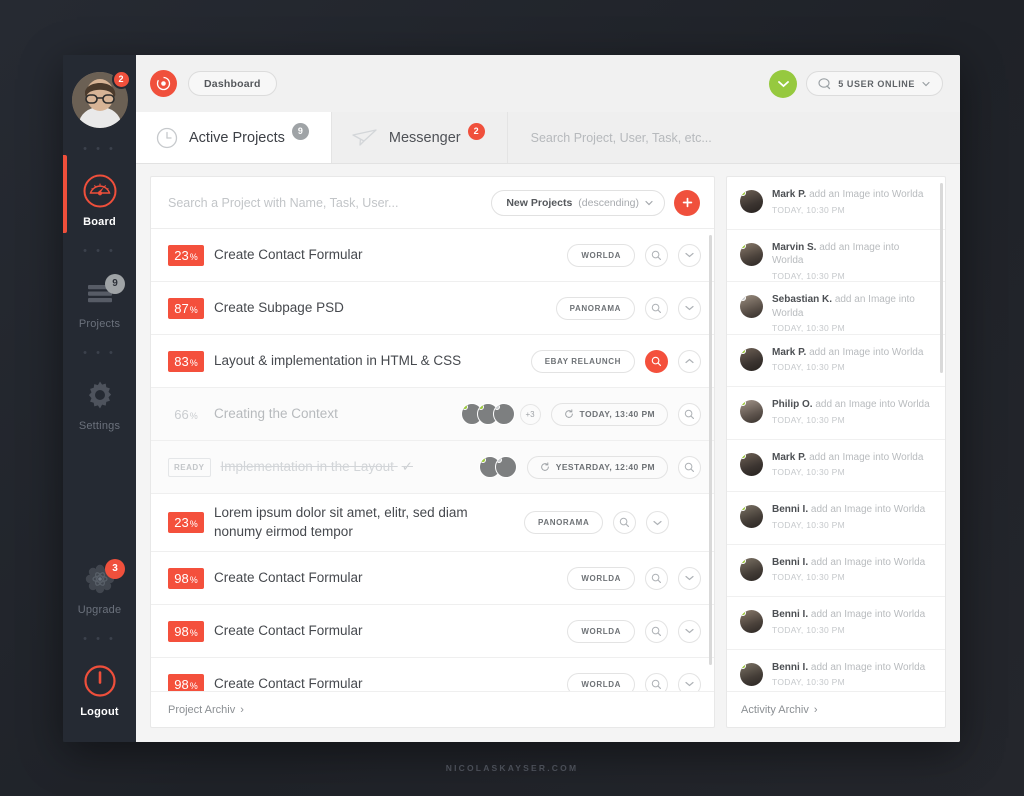 This screenshot has width=1024, height=796. What do you see at coordinates (101, 99) in the screenshot?
I see `user-avatar-wrap: 2` at bounding box center [101, 99].